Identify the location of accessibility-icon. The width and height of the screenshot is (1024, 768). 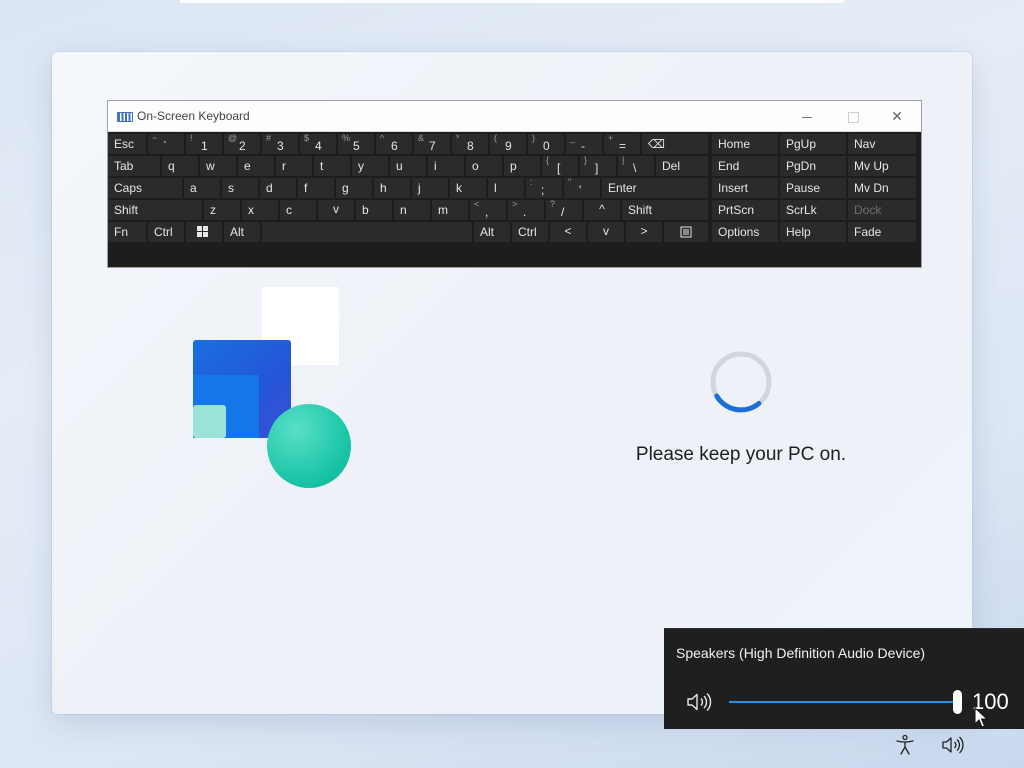
(905, 745).